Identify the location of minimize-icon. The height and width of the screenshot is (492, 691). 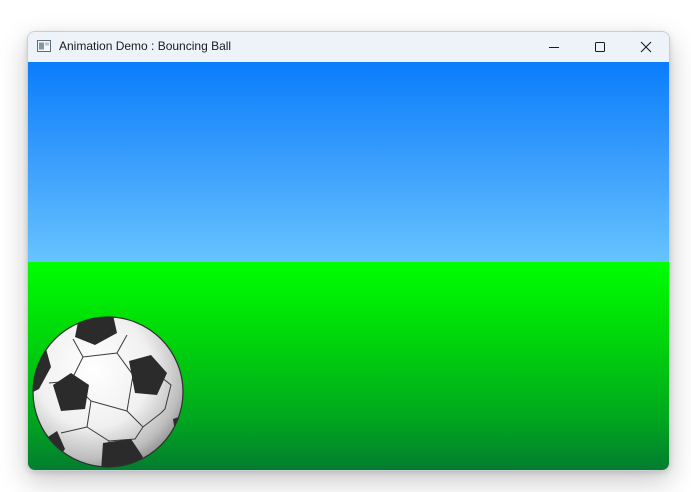
(554, 47).